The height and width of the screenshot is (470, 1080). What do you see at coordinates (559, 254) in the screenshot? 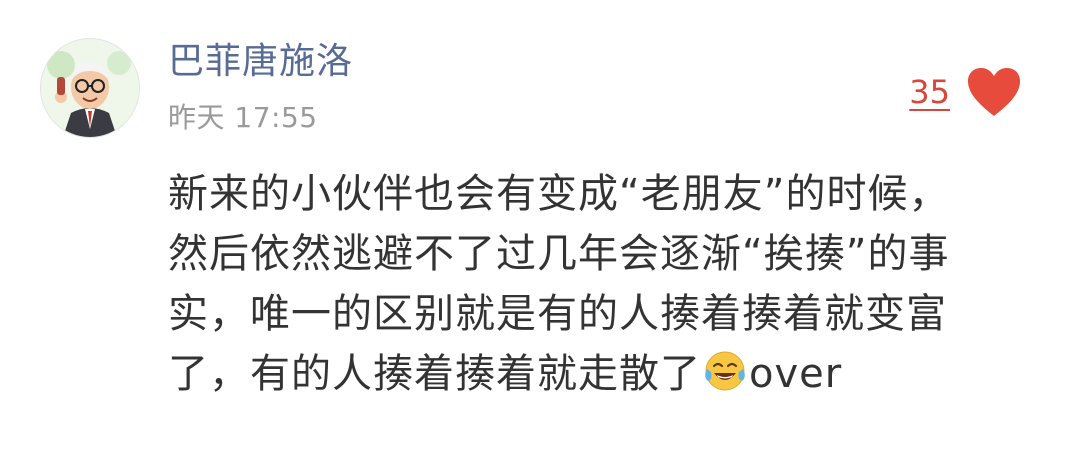
I see `comment-line: 然后依然逃避不了过几年会逐渐“挨揍”的事` at bounding box center [559, 254].